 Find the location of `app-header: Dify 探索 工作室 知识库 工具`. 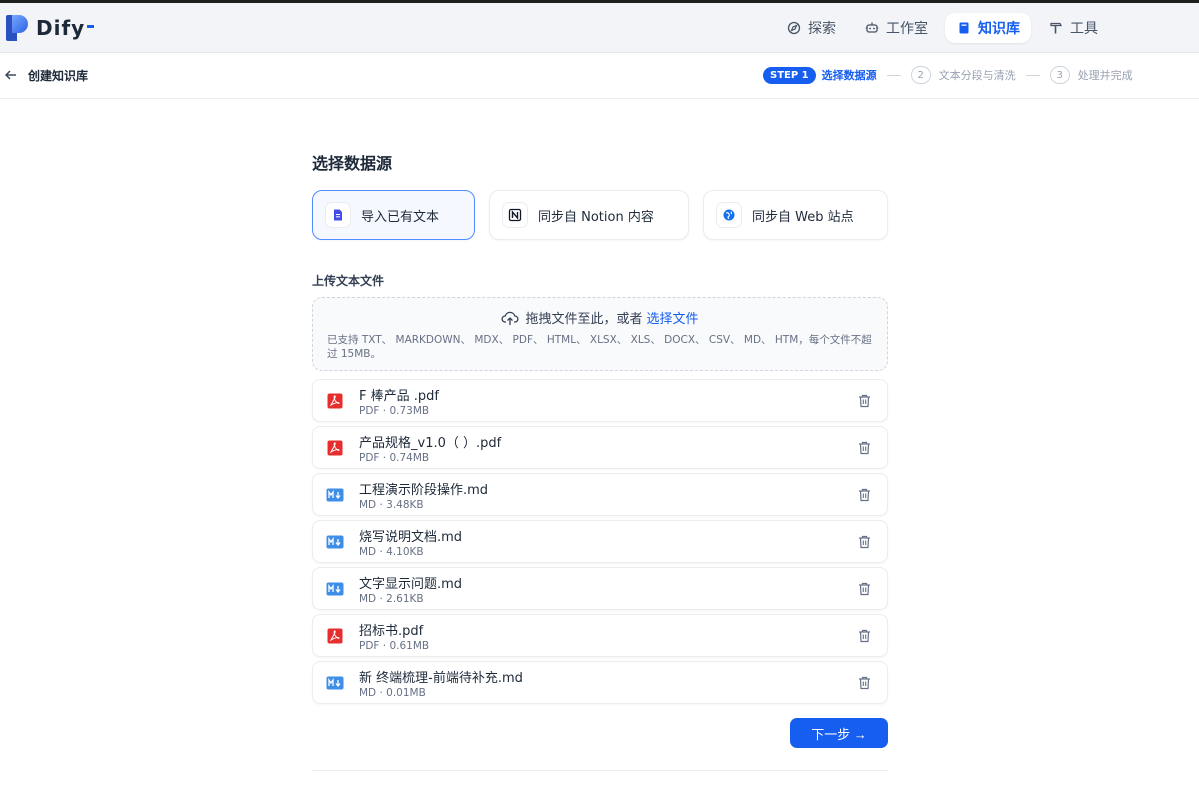

app-header: Dify 探索 工作室 知识库 工具 is located at coordinates (599, 28).